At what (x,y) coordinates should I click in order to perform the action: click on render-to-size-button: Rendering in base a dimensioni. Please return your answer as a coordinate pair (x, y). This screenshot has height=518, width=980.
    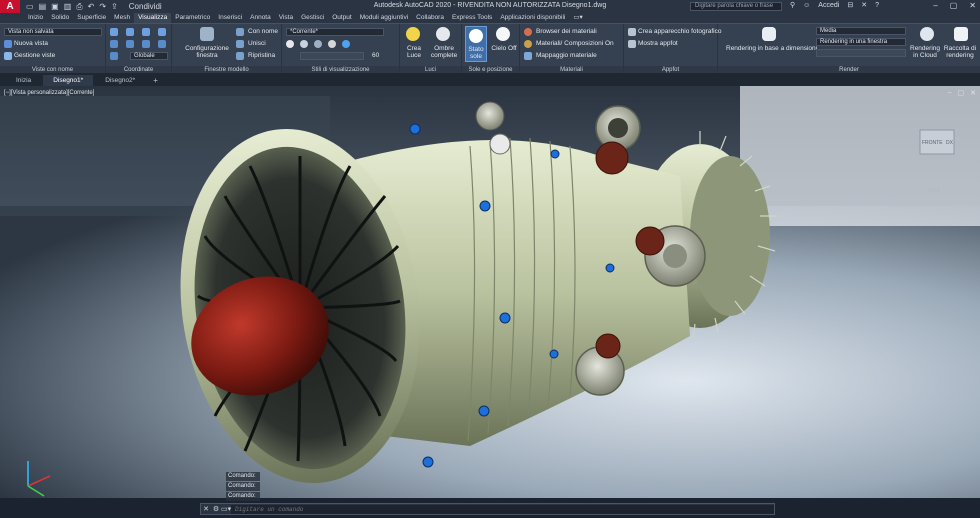
    Looking at the image, I should click on (771, 48).